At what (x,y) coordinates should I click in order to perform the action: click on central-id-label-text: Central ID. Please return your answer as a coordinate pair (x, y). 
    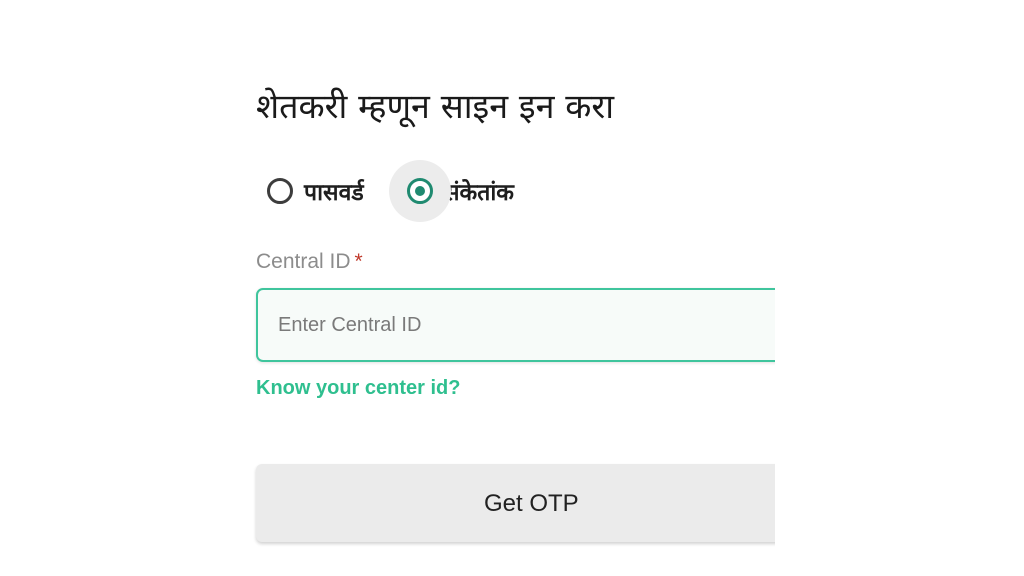
    Looking at the image, I should click on (303, 261).